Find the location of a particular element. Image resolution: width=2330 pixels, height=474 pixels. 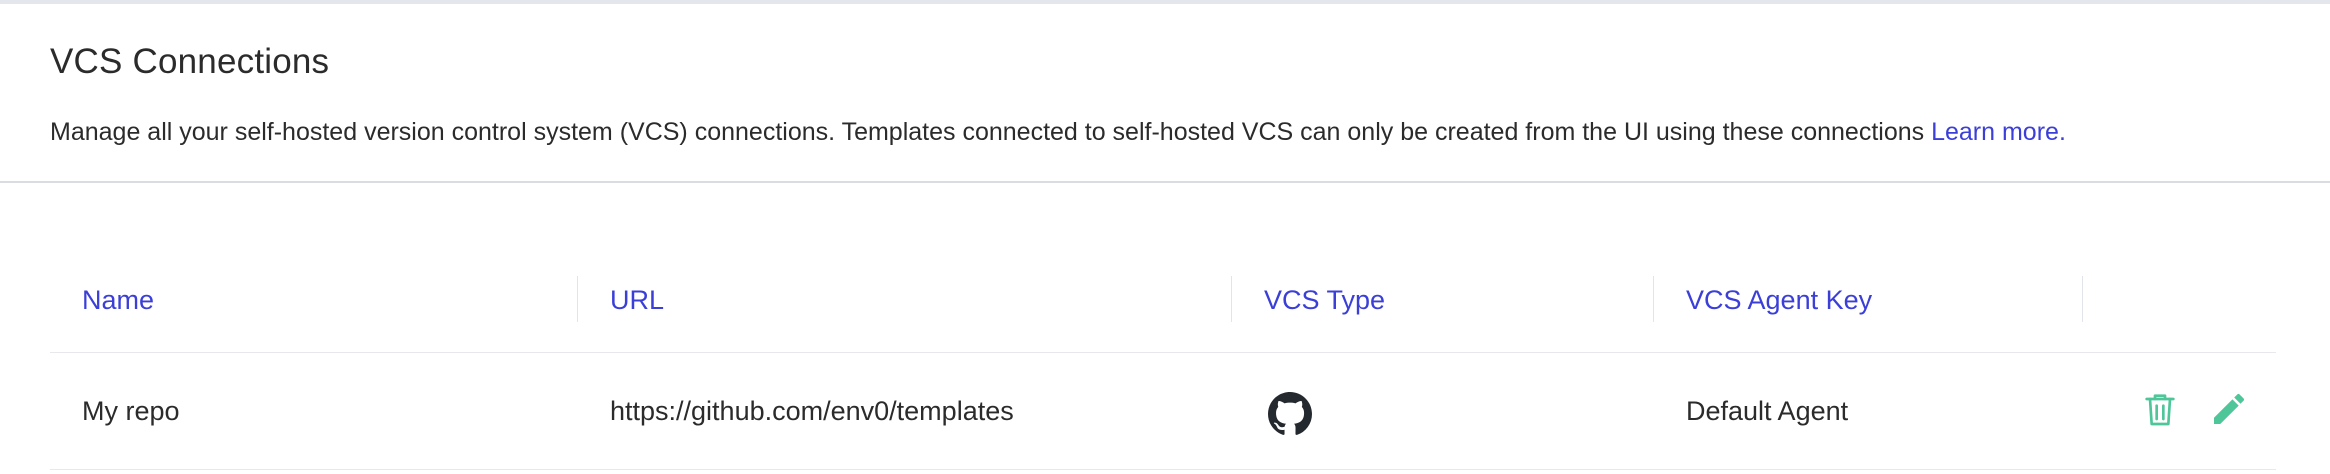

edit-icon is located at coordinates (2229, 409).